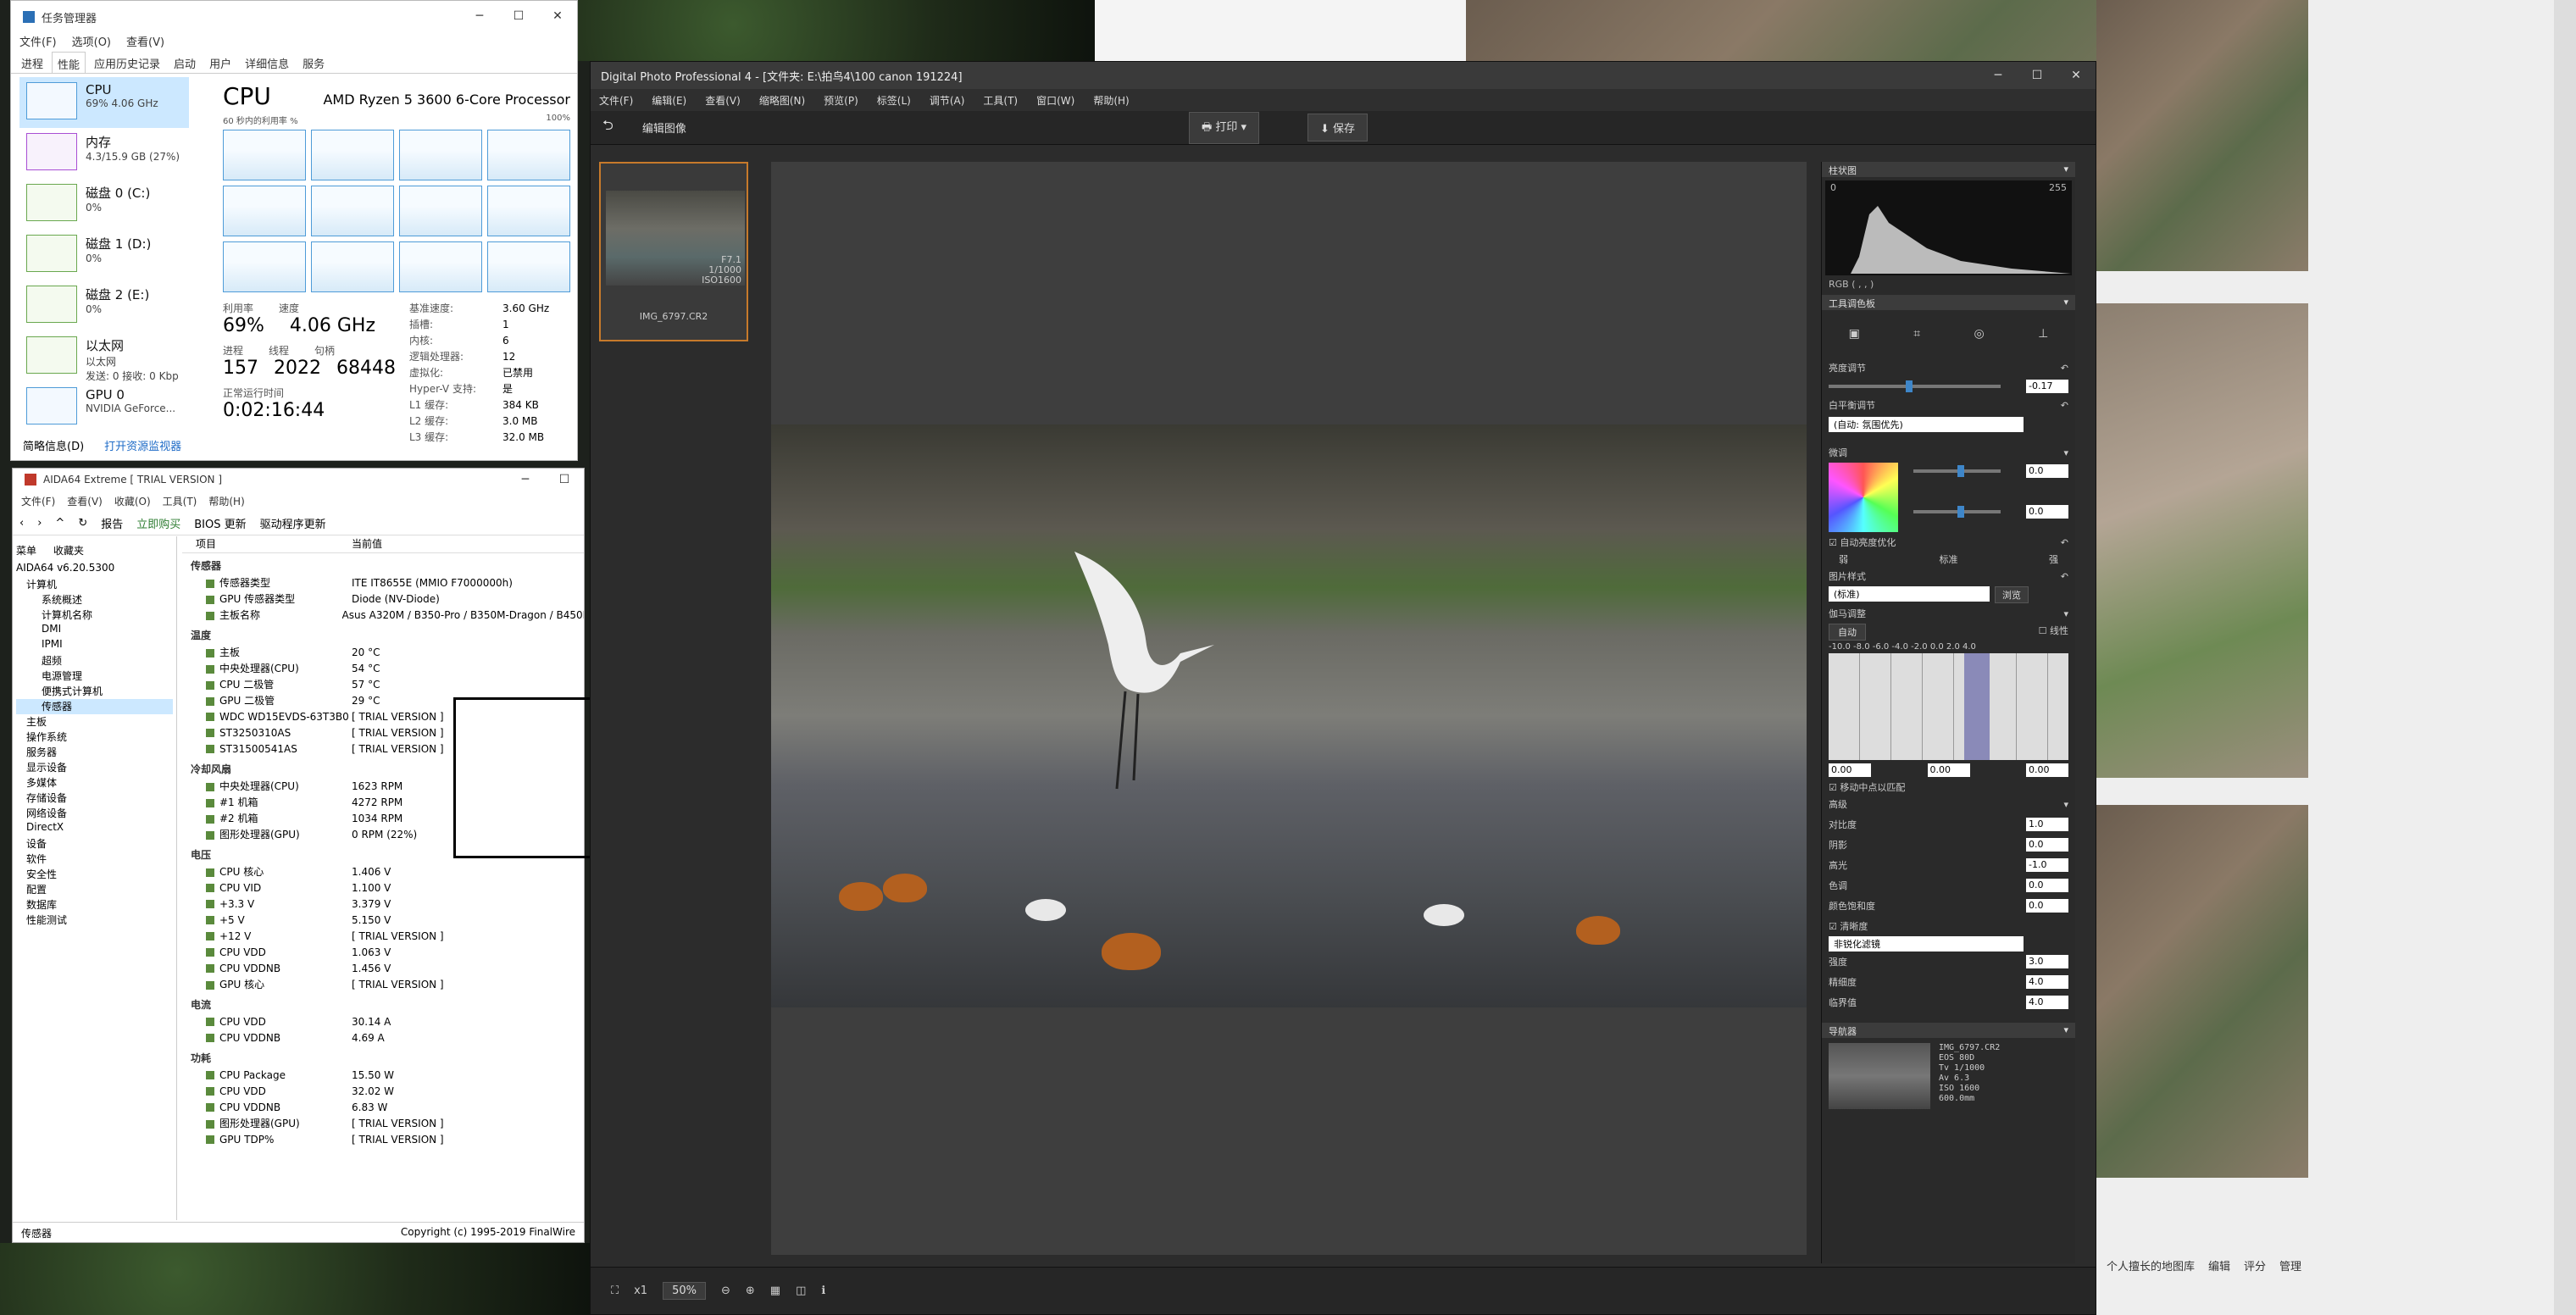  Describe the element at coordinates (39, 523) in the screenshot. I see `forward-icon: ›` at that location.